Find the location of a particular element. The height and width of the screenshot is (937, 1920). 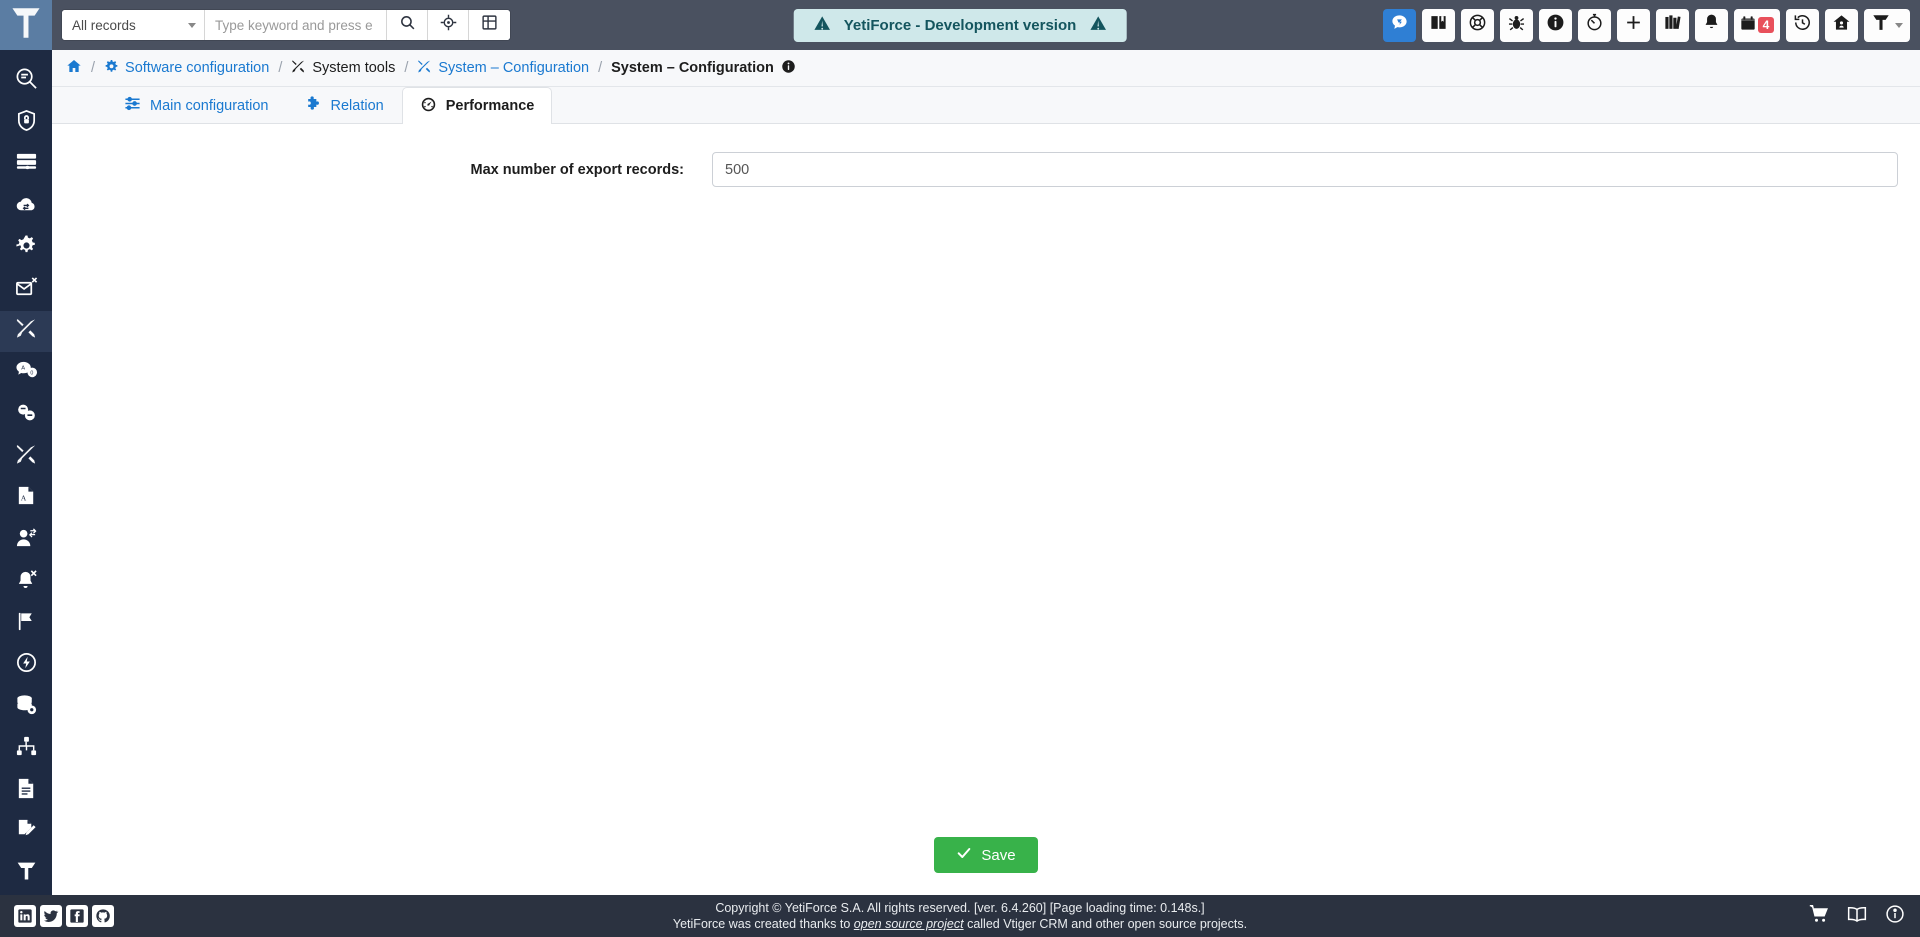

report-bug-button is located at coordinates (1516, 25).